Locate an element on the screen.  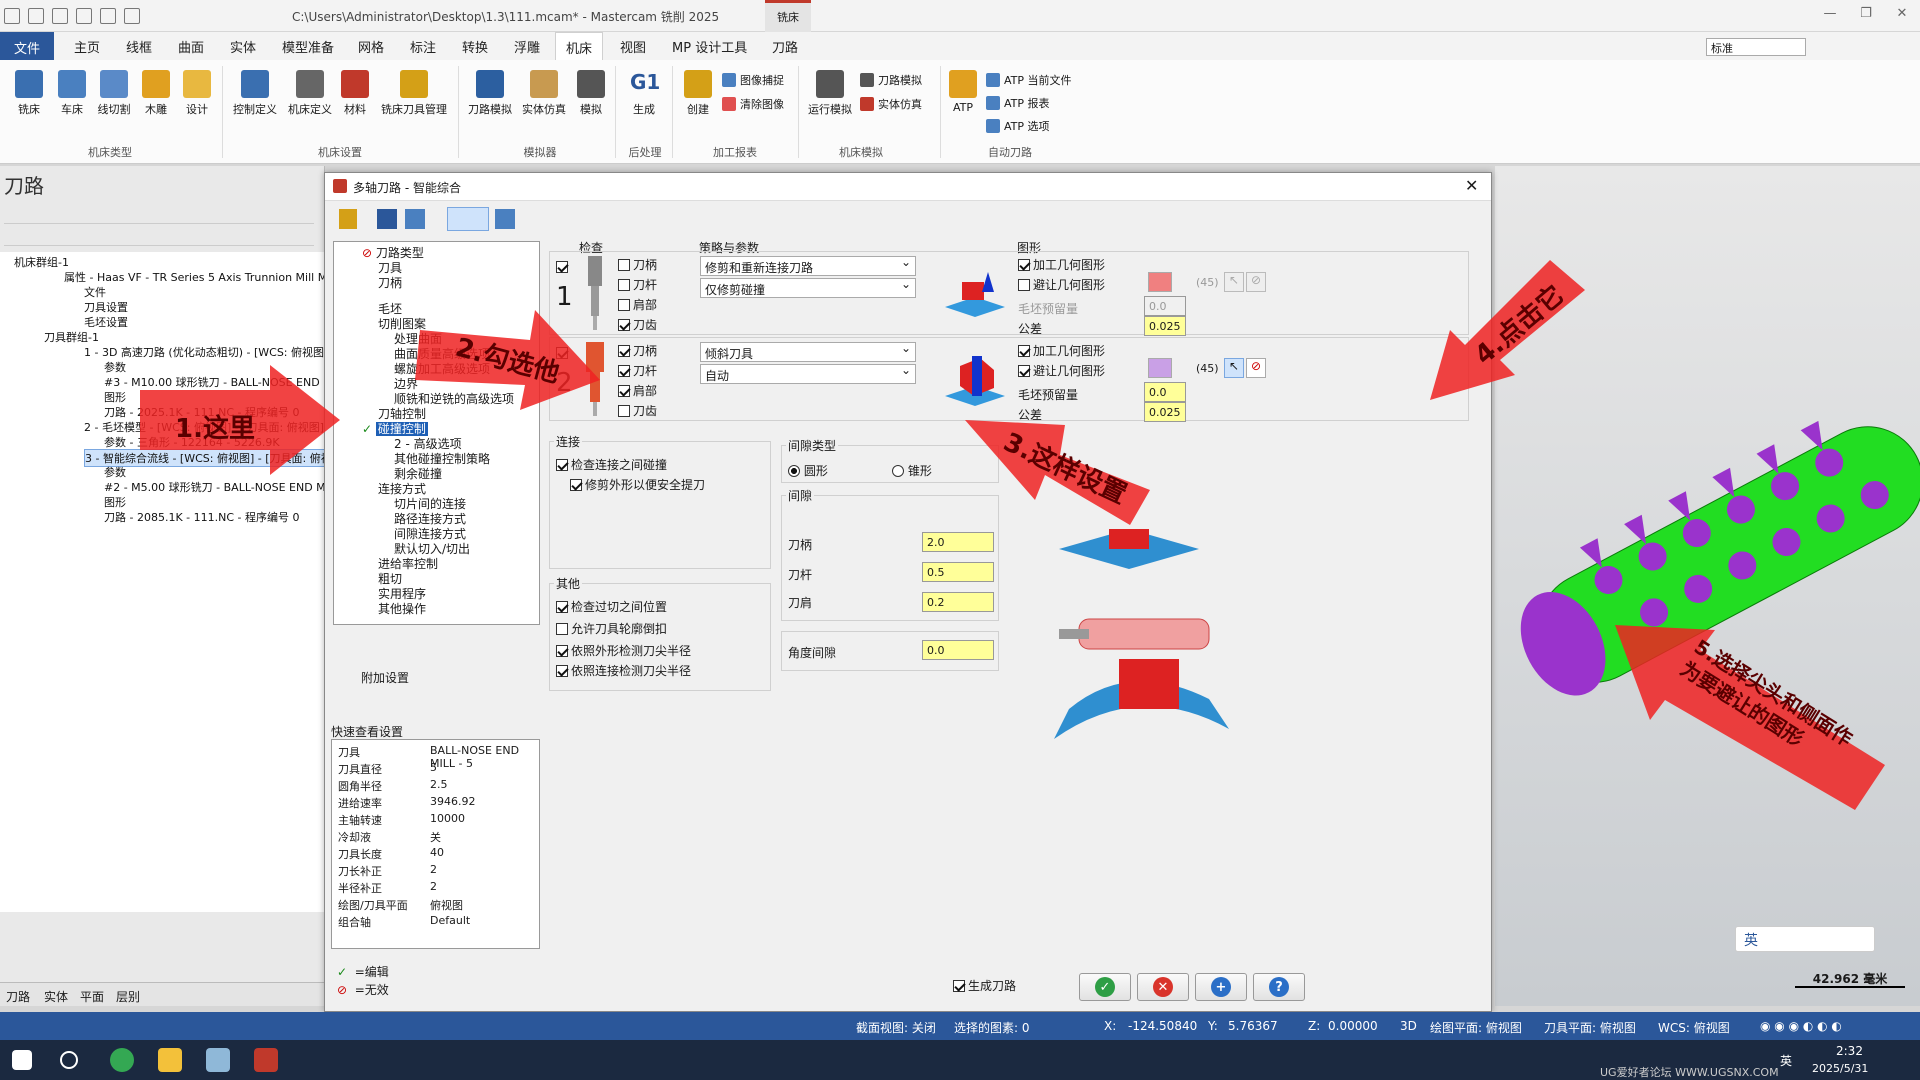
nav-item: 其他操作 is located at coordinates (402, 608).